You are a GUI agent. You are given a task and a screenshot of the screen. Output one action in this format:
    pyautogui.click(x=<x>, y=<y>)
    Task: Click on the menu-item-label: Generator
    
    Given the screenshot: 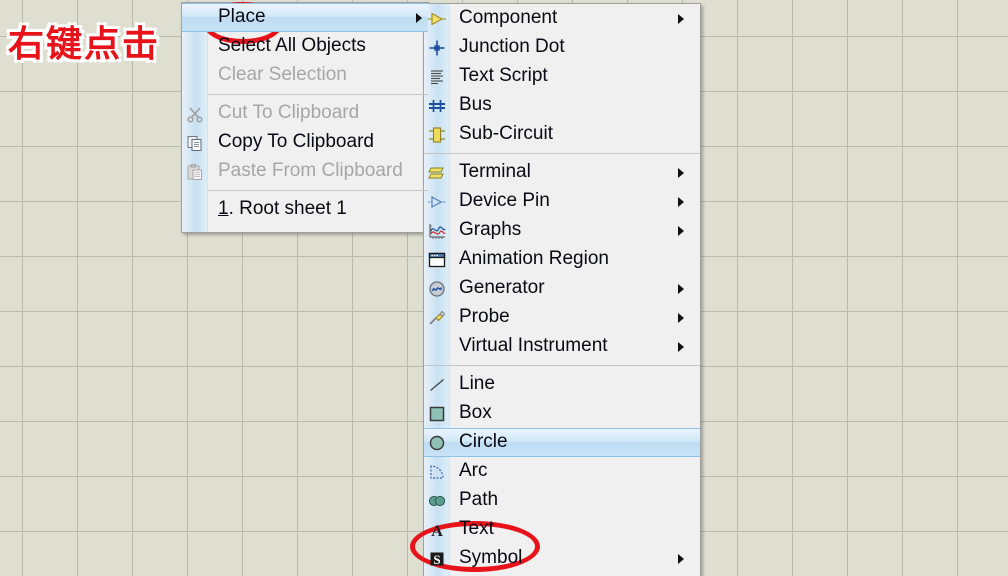 What is the action you would take?
    pyautogui.click(x=502, y=287)
    